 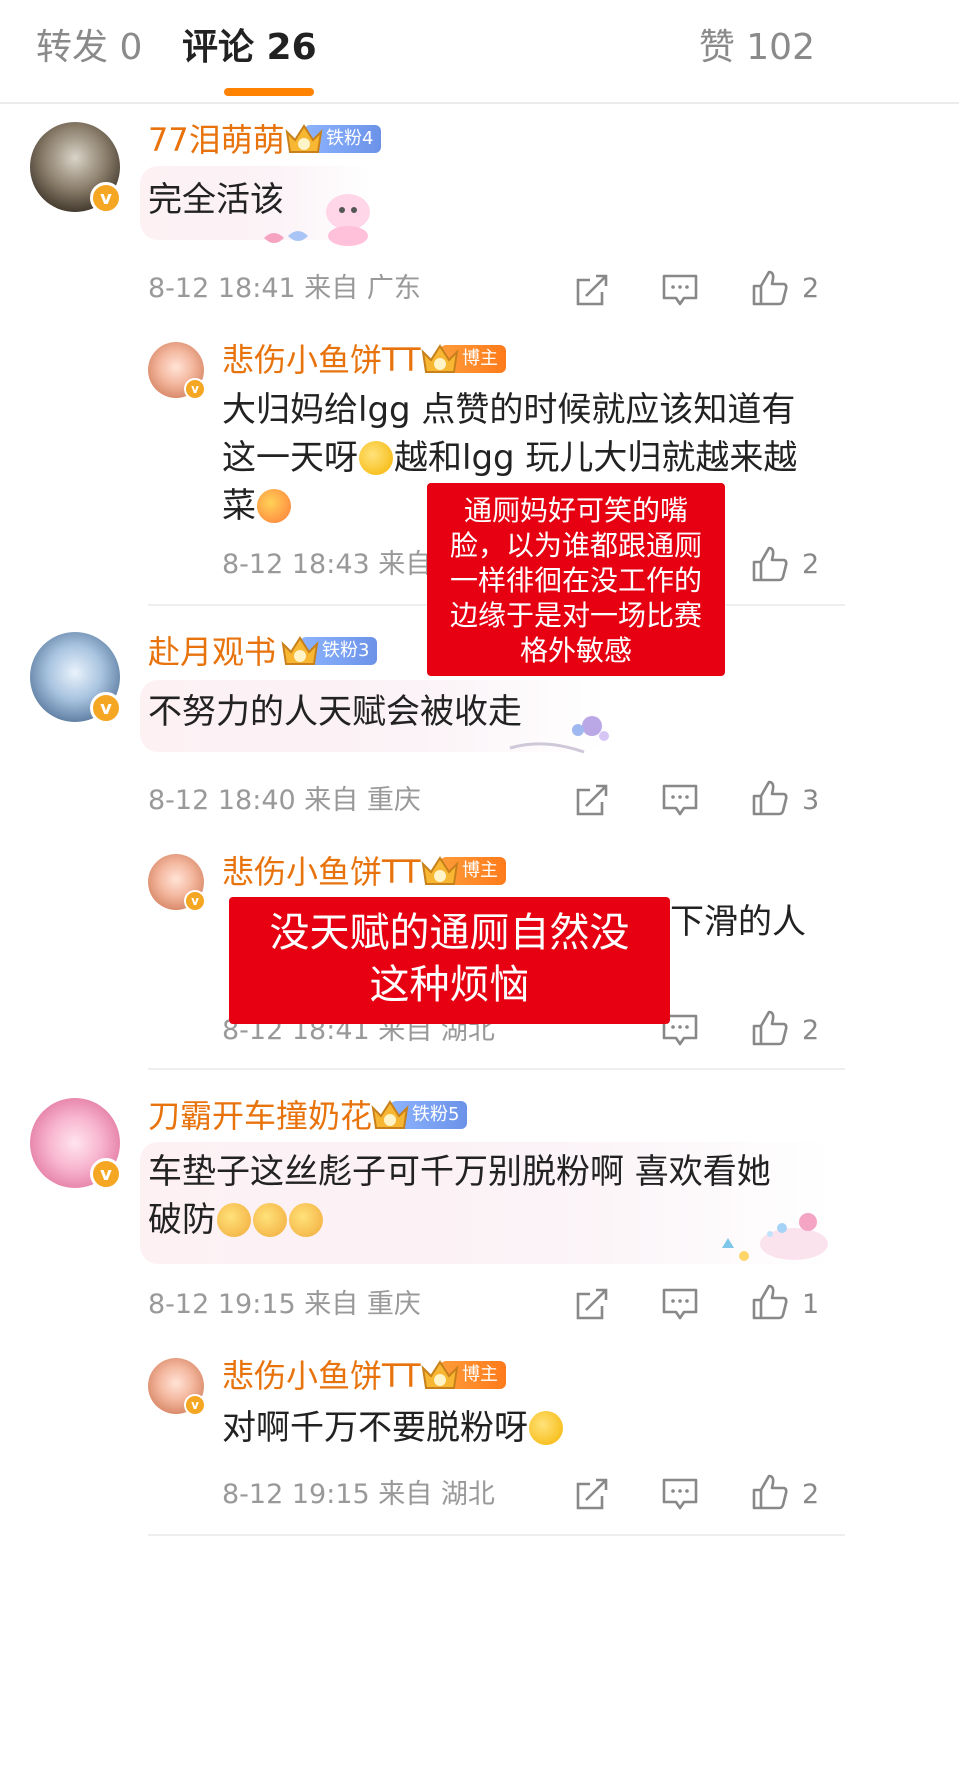 I want to click on tab-repost: 转发 0, so click(x=89, y=48).